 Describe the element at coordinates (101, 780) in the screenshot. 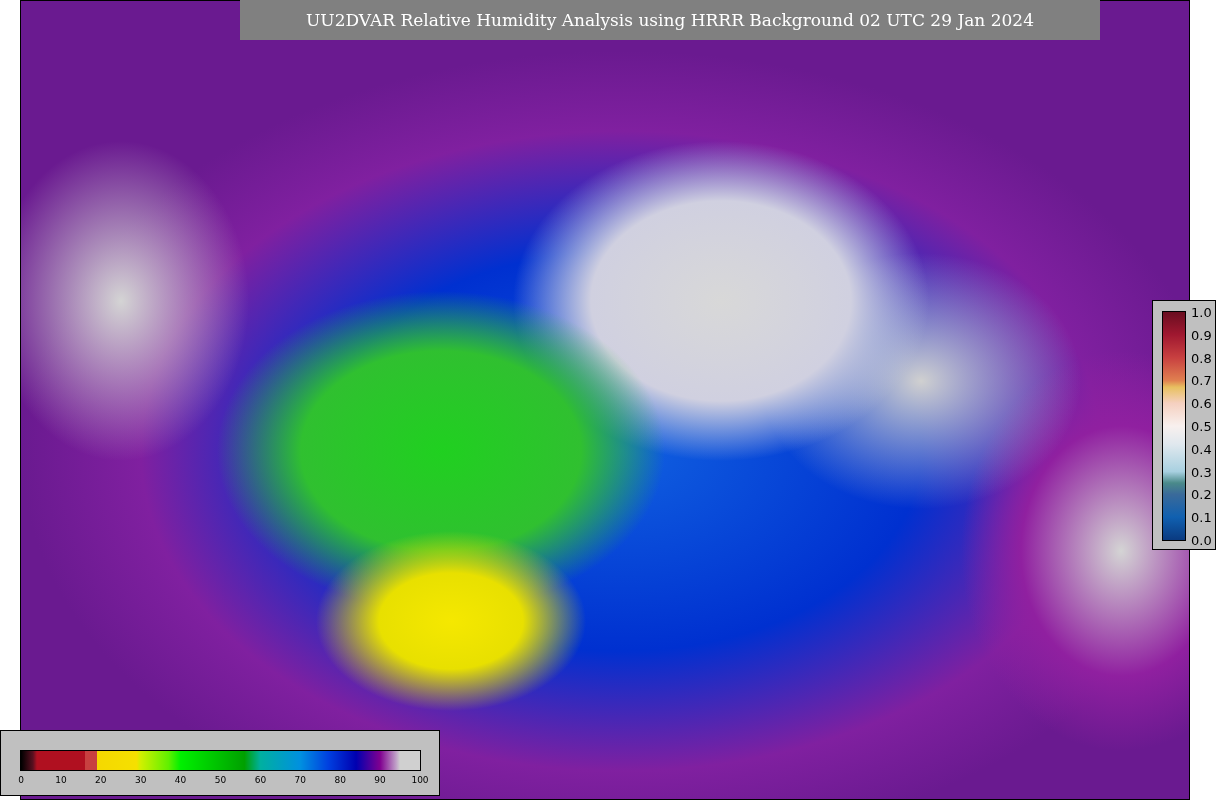

I see `tick-label: 20` at that location.